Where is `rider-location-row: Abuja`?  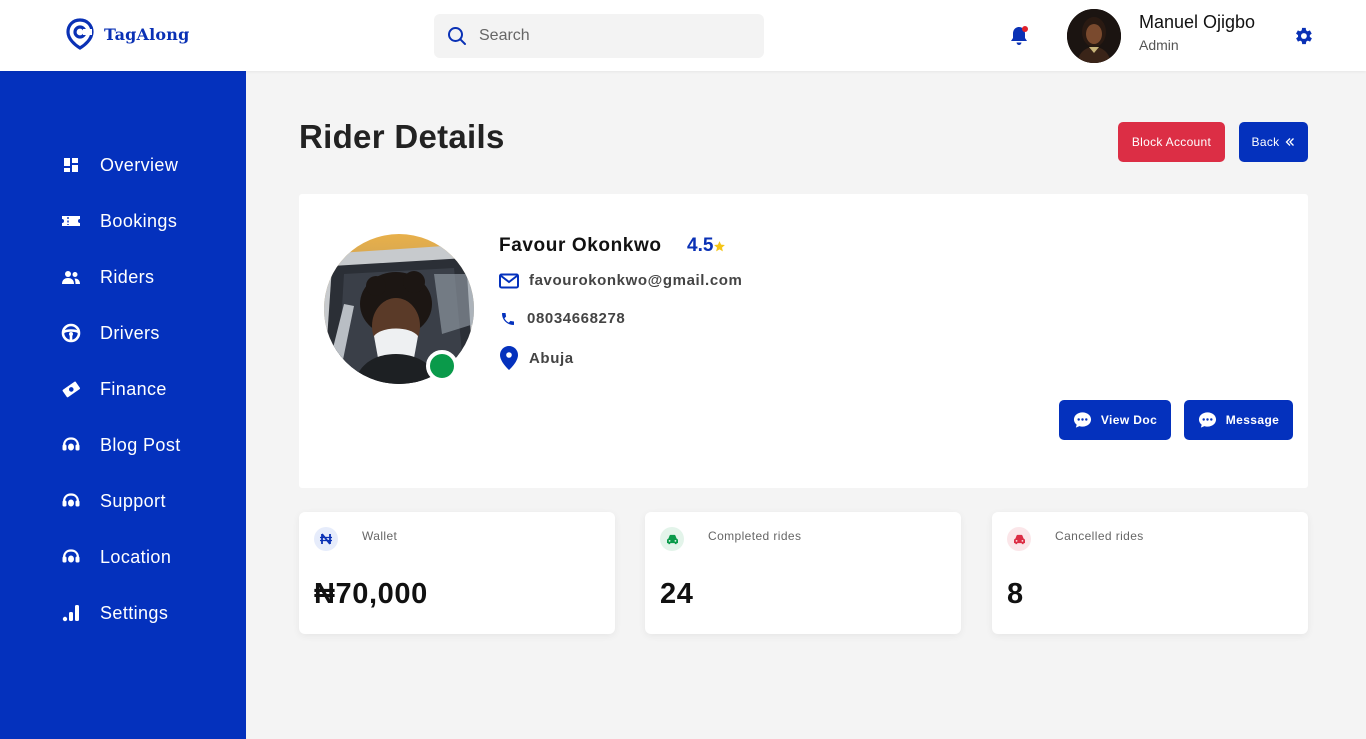 rider-location-row: Abuja is located at coordinates (536, 358).